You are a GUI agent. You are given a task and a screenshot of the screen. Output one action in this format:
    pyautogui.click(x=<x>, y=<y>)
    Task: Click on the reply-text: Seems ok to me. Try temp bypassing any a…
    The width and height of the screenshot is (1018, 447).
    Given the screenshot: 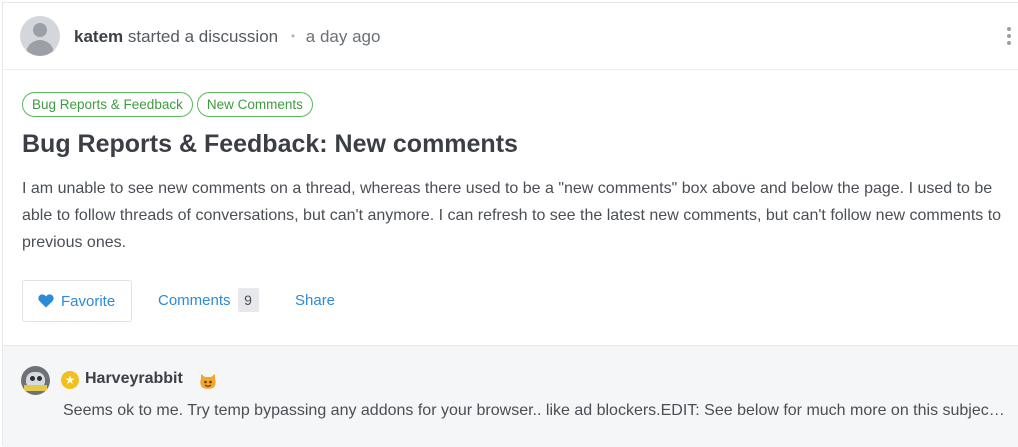 What is the action you would take?
    pyautogui.click(x=535, y=410)
    